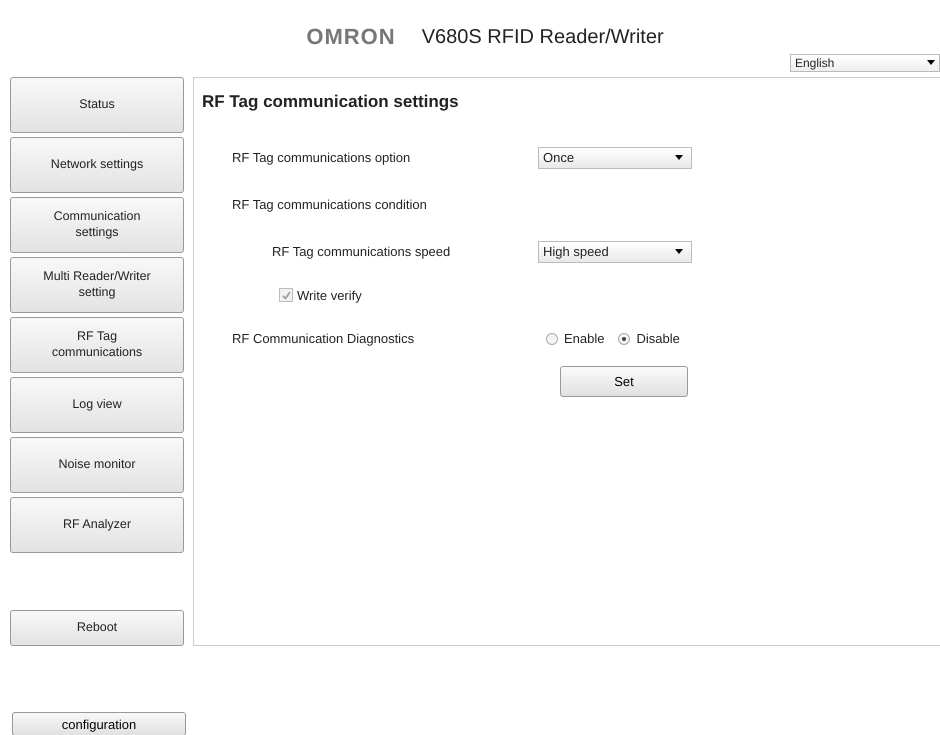  Describe the element at coordinates (97, 105) in the screenshot. I see `nav-button: Status` at that location.